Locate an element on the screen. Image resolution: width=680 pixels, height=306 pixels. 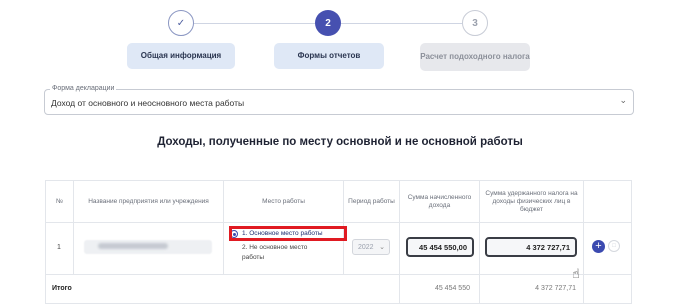
step-income-tax-calc-button: Расчет подоходного налога is located at coordinates (475, 57).